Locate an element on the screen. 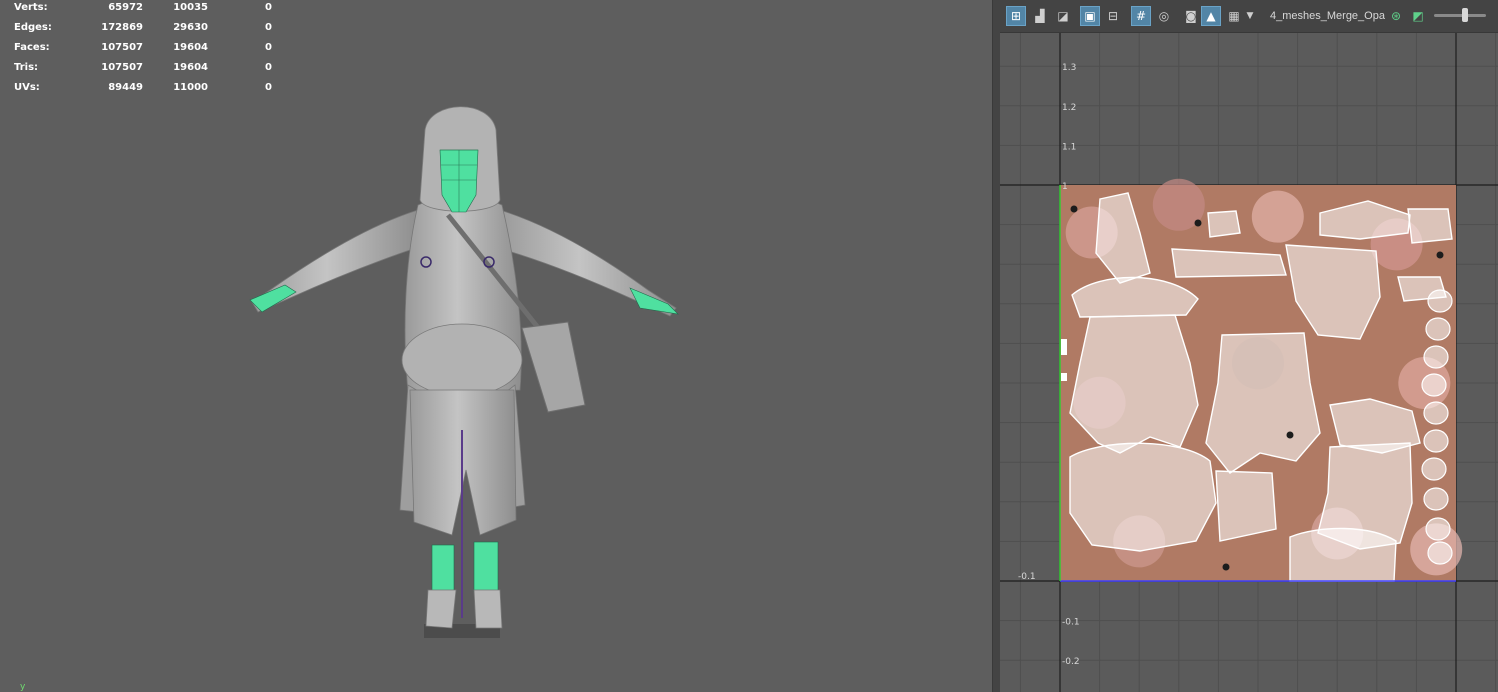 This screenshot has width=1498, height=692. texture-blob is located at coordinates (1277, 216).